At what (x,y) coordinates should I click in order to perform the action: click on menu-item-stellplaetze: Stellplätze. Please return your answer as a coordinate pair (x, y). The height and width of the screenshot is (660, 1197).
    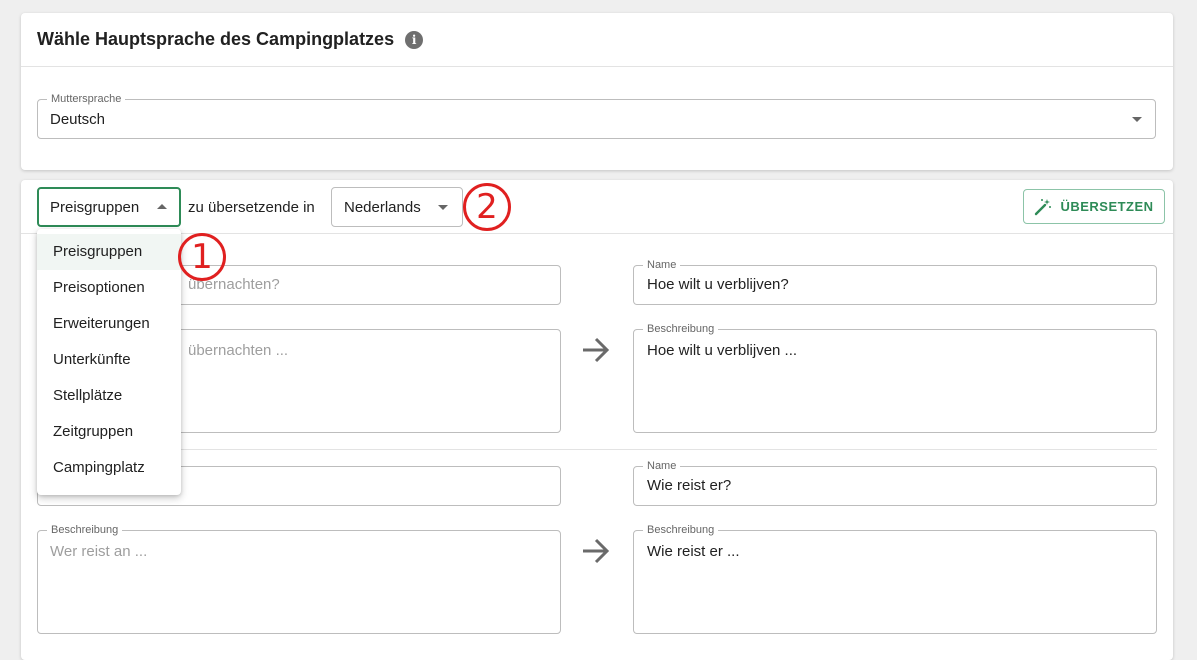
    Looking at the image, I should click on (109, 396).